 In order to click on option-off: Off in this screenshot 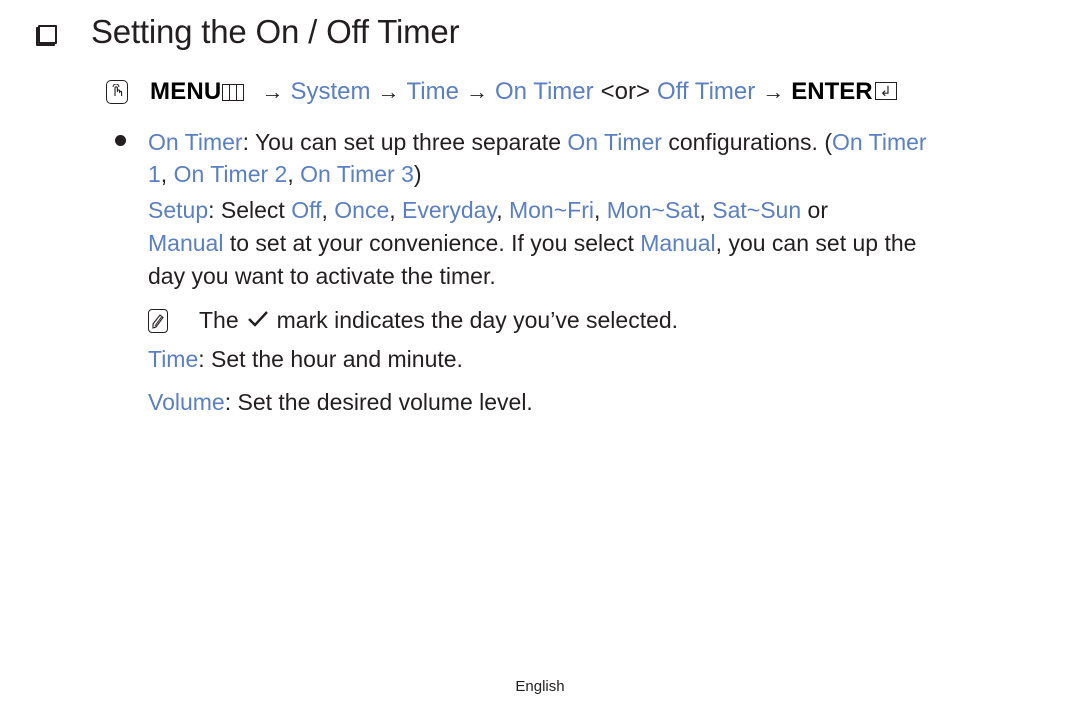, I will do `click(306, 210)`.